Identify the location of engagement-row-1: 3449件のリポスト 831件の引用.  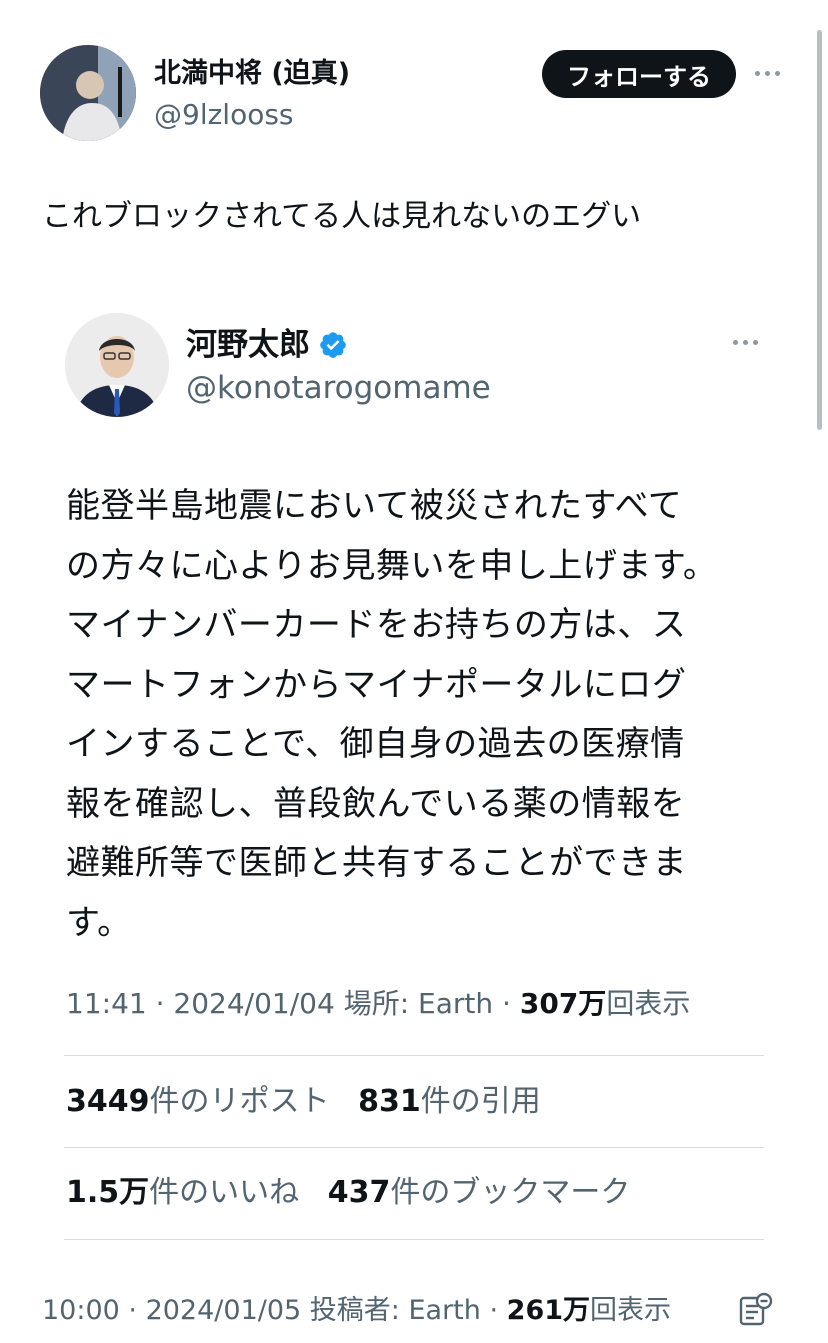
(303, 1102).